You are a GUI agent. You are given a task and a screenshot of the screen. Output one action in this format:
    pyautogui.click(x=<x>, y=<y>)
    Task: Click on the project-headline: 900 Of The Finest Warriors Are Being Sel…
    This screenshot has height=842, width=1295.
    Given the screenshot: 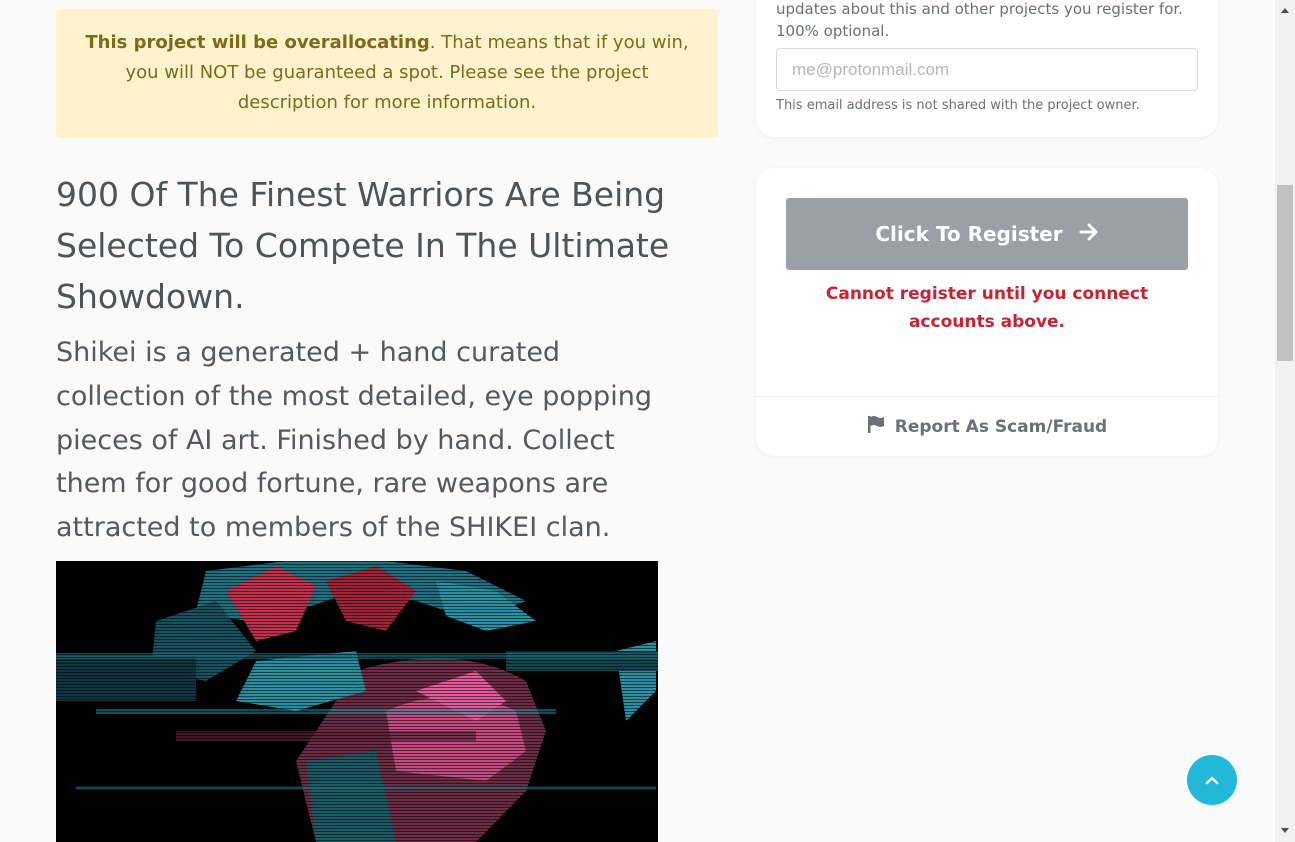 What is the action you would take?
    pyautogui.click(x=363, y=245)
    